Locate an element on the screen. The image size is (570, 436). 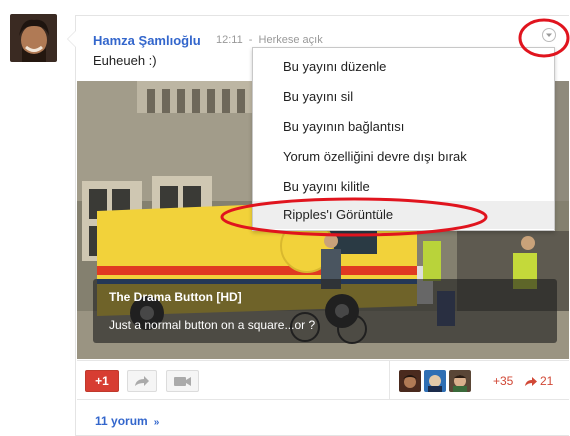
comments-count-label: 11 yorum is located at coordinates (121, 421).